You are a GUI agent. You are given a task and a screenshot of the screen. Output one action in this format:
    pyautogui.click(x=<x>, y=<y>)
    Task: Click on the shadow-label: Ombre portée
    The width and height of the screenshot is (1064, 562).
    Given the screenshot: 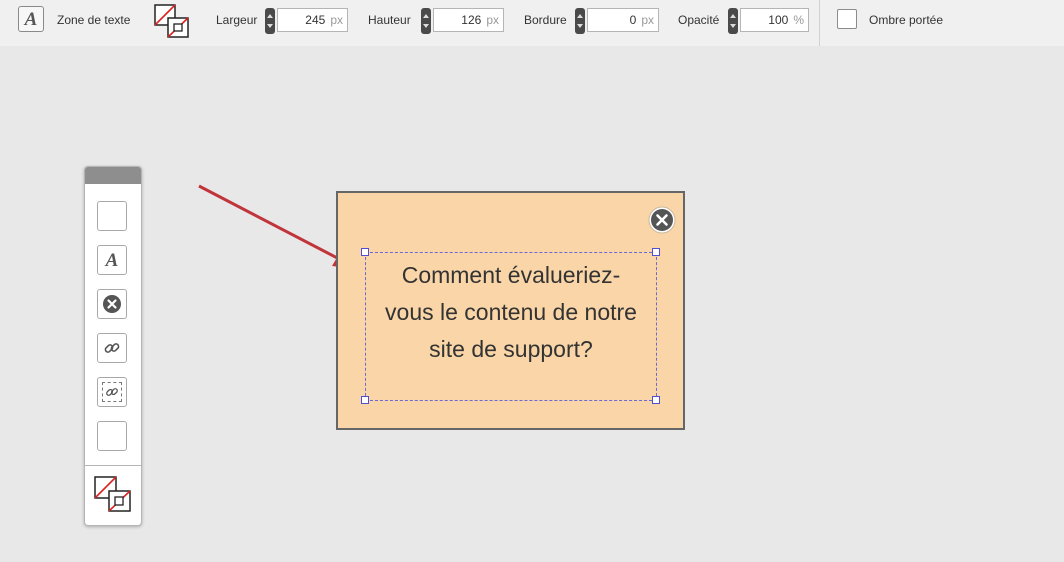 What is the action you would take?
    pyautogui.click(x=906, y=20)
    